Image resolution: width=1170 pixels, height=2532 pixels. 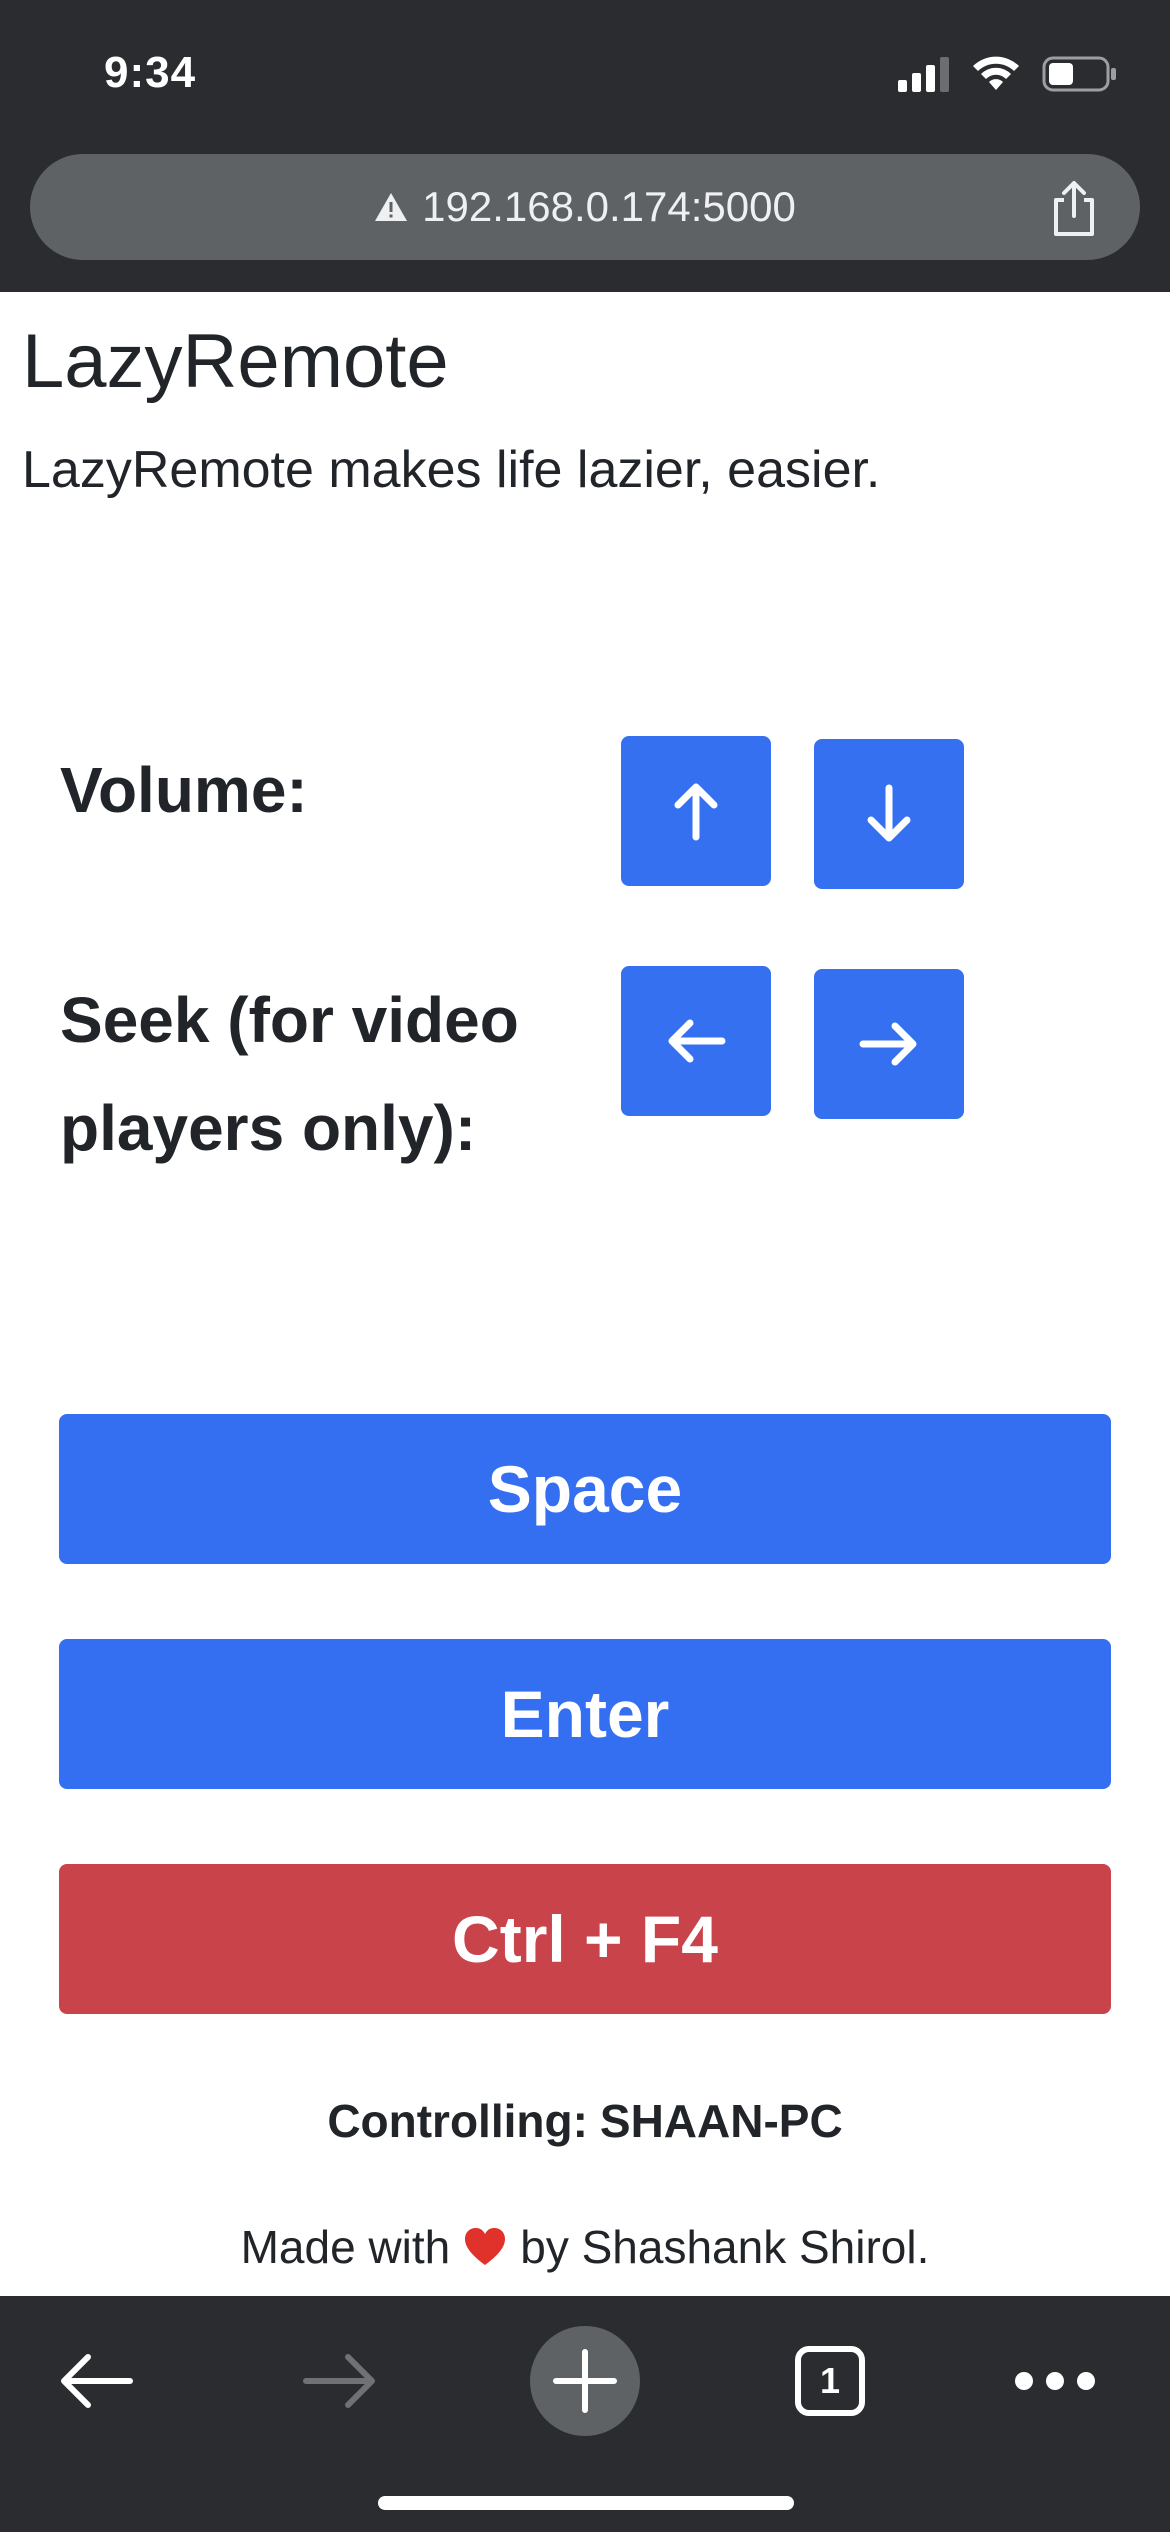 I want to click on seek-forward-button, so click(x=889, y=1044).